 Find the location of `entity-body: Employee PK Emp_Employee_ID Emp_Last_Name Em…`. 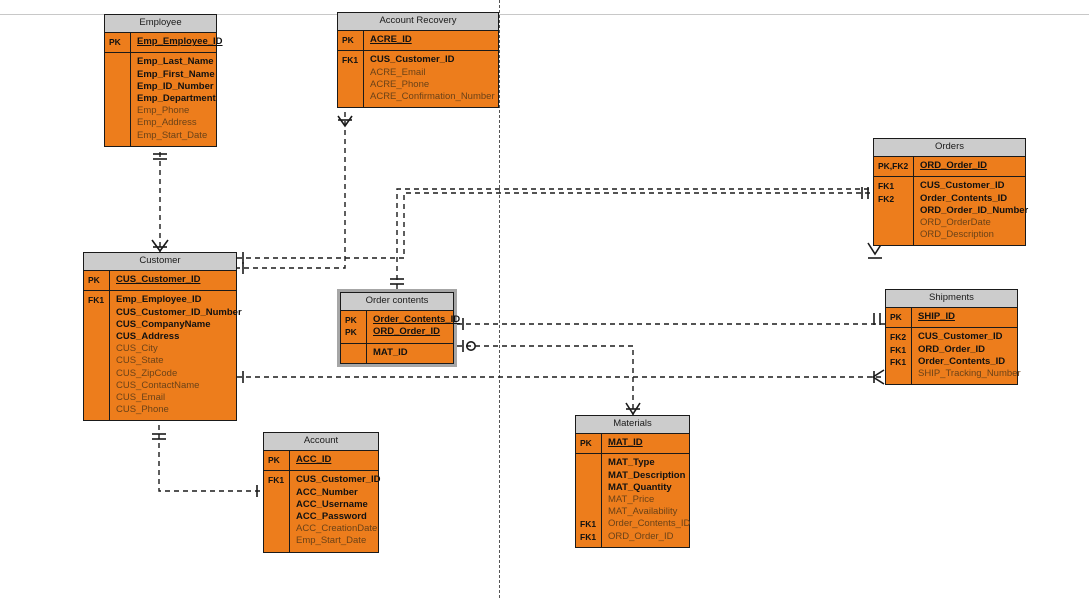

entity-body: Employee PK Emp_Employee_ID Emp_Last_Name Em… is located at coordinates (164, 80).